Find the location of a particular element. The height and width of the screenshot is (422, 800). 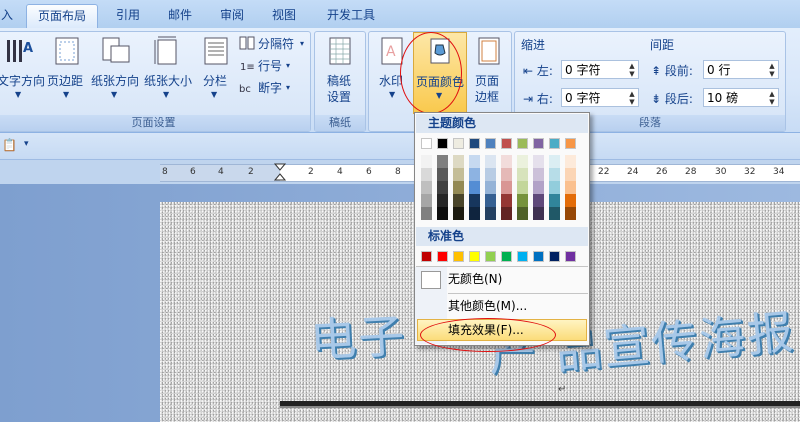

tab-developer: 开发工具 is located at coordinates (351, 15).